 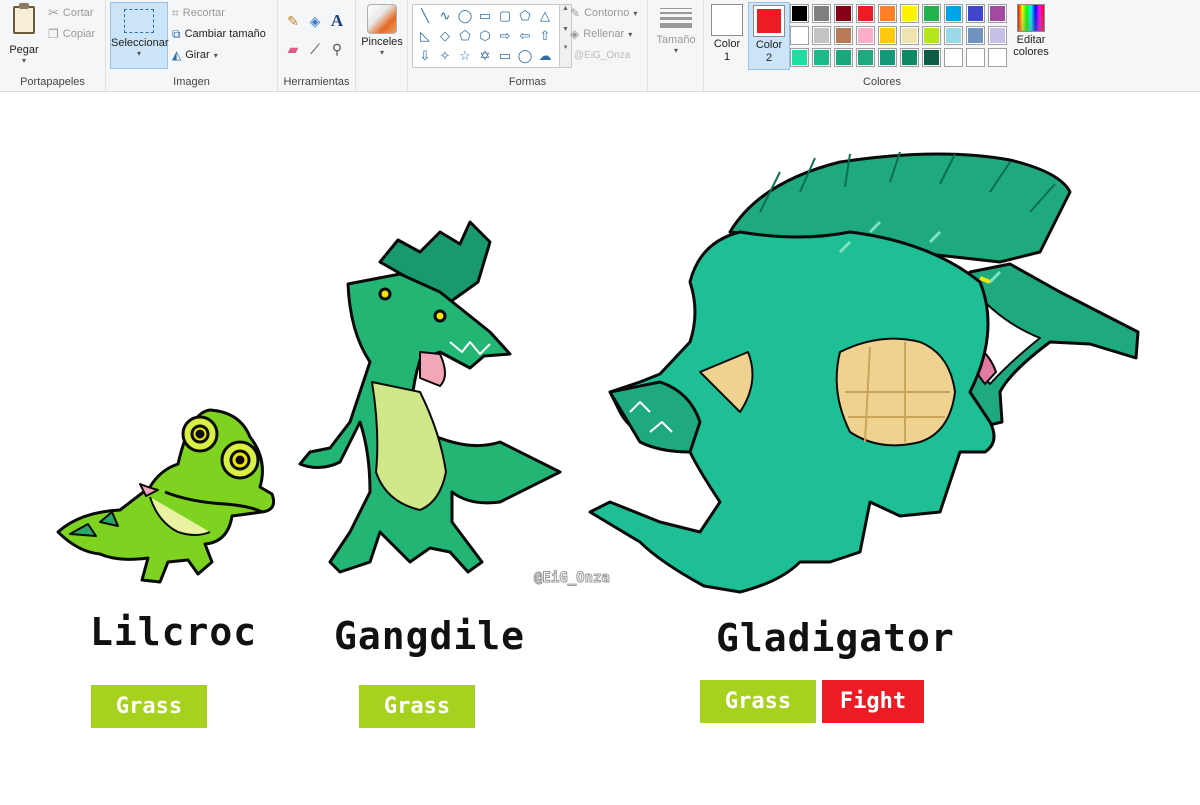 What do you see at coordinates (525, 16) in the screenshot?
I see `polygon-shape-icon: ⬠` at bounding box center [525, 16].